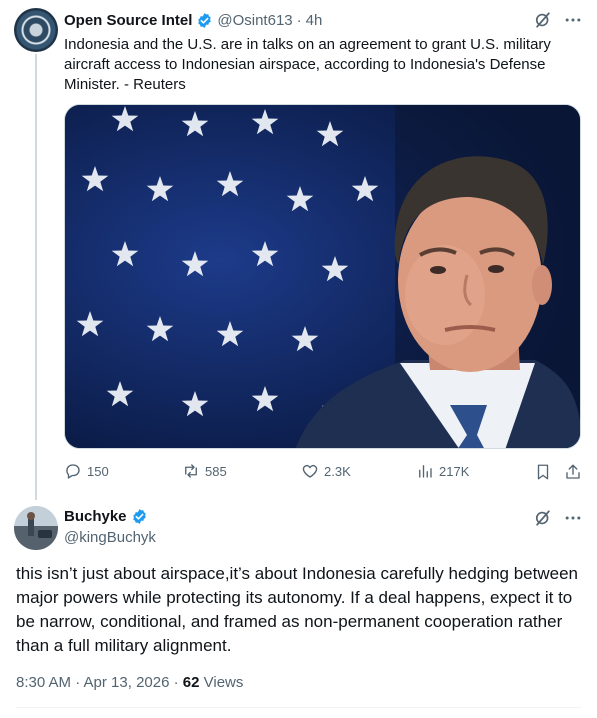 Image resolution: width=597 pixels, height=718 pixels. What do you see at coordinates (216, 471) in the screenshot?
I see `repost-count: 585` at bounding box center [216, 471].